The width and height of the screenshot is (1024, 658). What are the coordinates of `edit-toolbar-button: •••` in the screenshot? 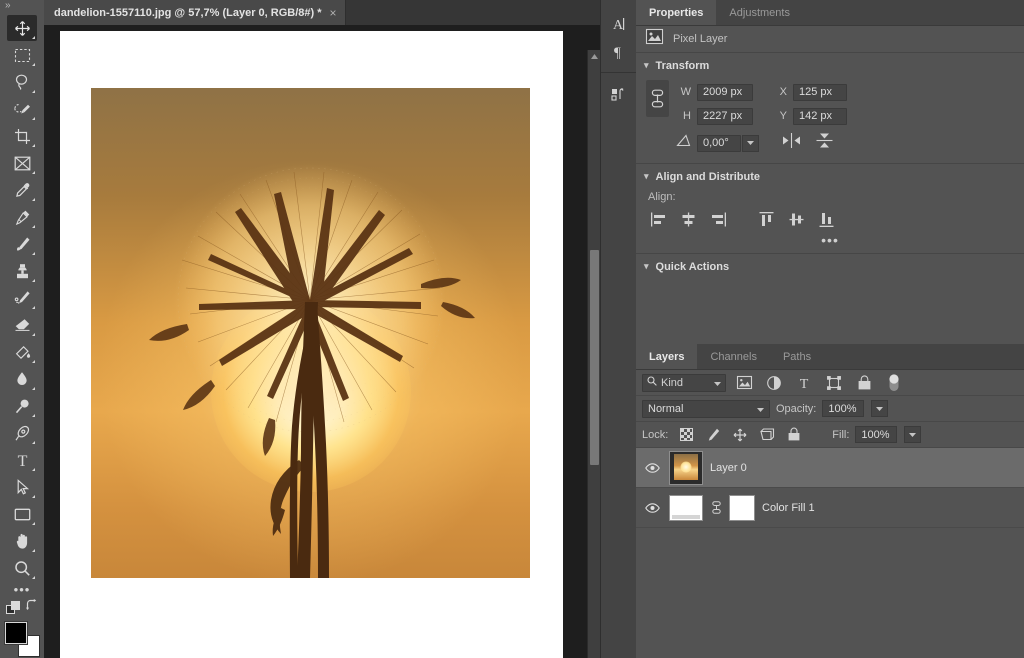 It's located at (22, 590).